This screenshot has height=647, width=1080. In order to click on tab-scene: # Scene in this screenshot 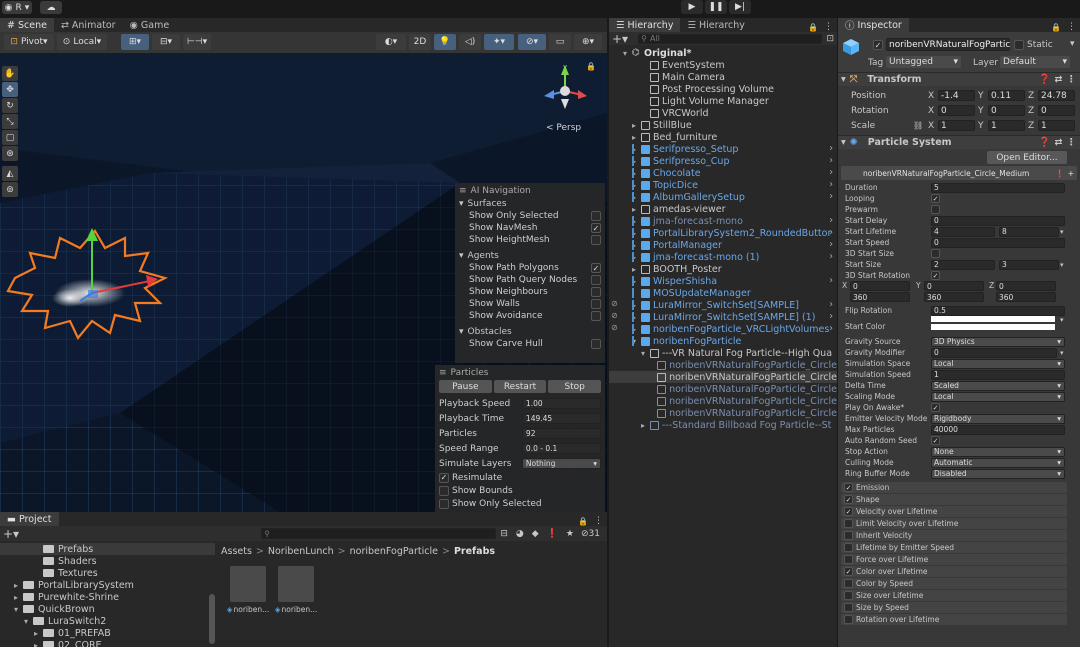, I will do `click(27, 25)`.